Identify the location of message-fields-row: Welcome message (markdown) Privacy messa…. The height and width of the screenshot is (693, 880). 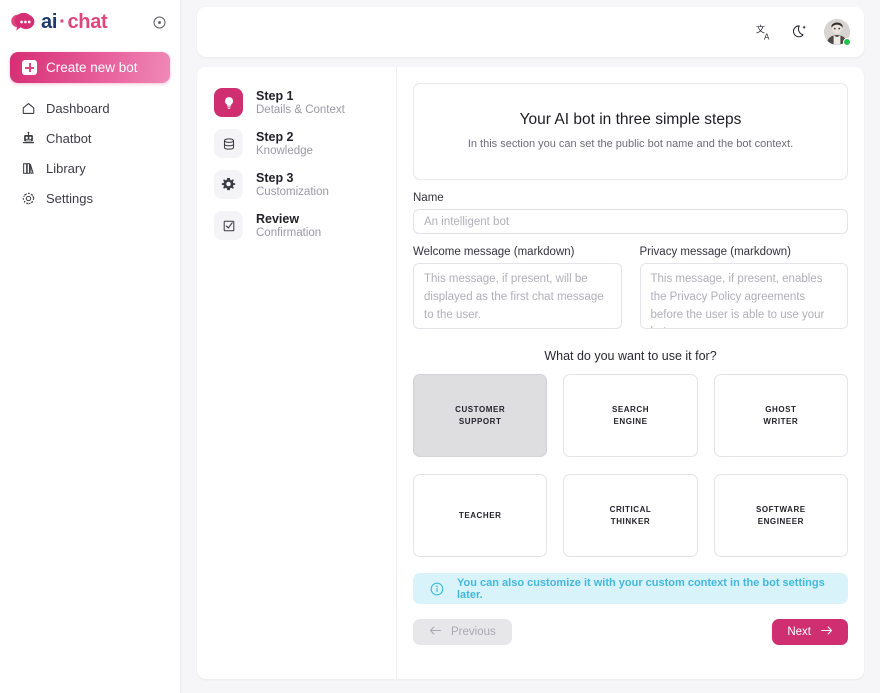
(630, 284).